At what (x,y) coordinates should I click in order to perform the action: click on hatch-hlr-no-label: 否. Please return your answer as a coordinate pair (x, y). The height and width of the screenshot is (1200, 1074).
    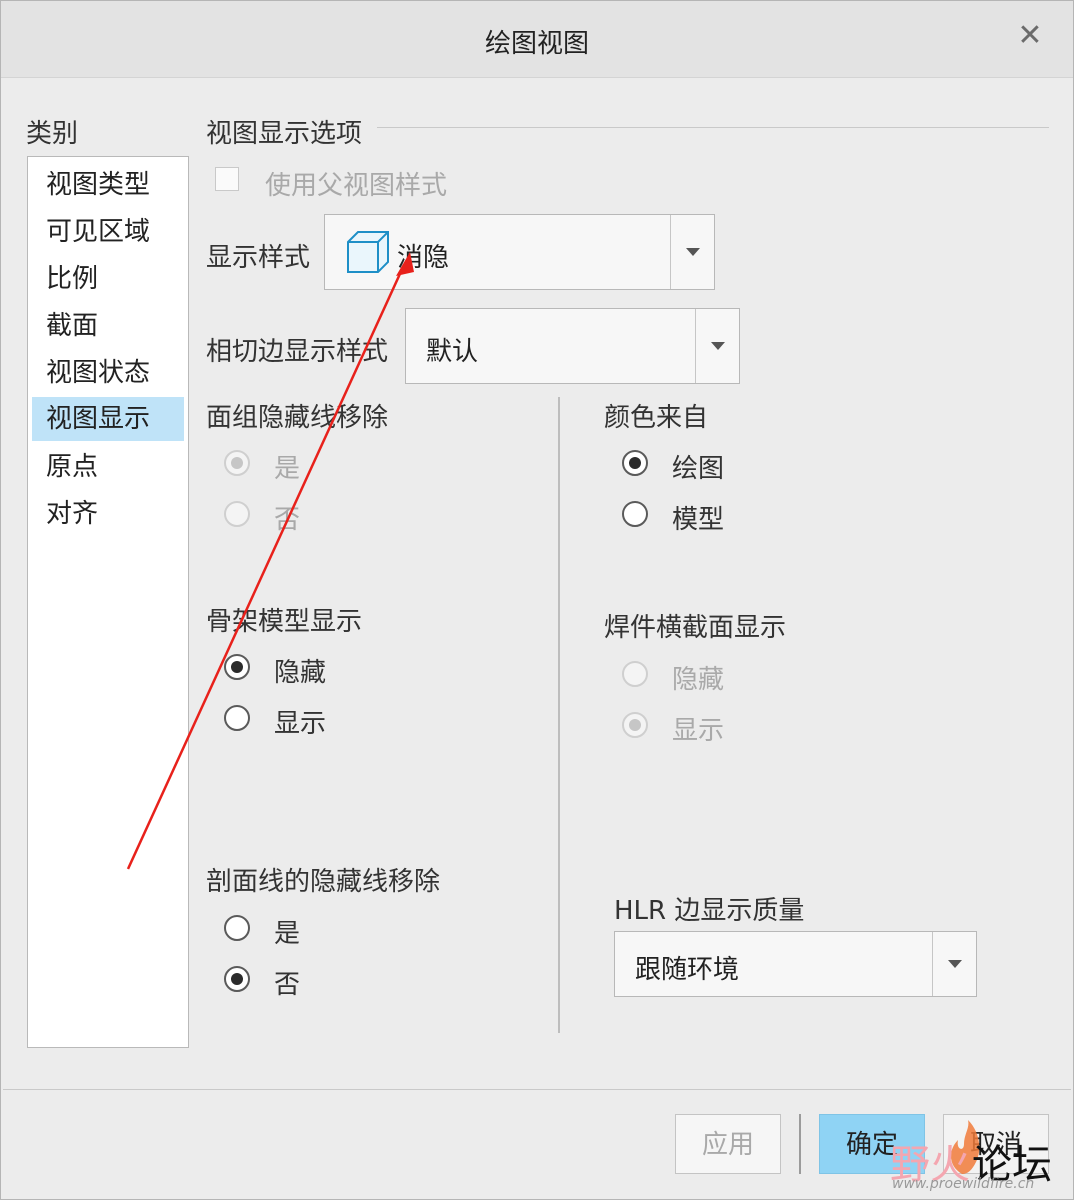
    Looking at the image, I should click on (287, 985).